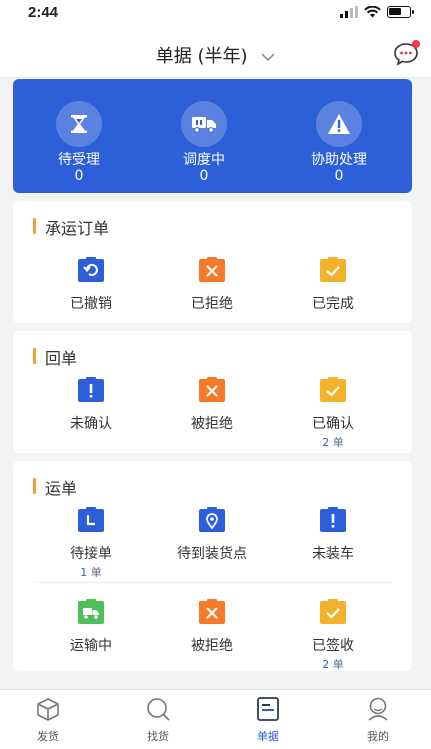  Describe the element at coordinates (212, 554) in the screenshot. I see `item-label: 待到装货点` at that location.